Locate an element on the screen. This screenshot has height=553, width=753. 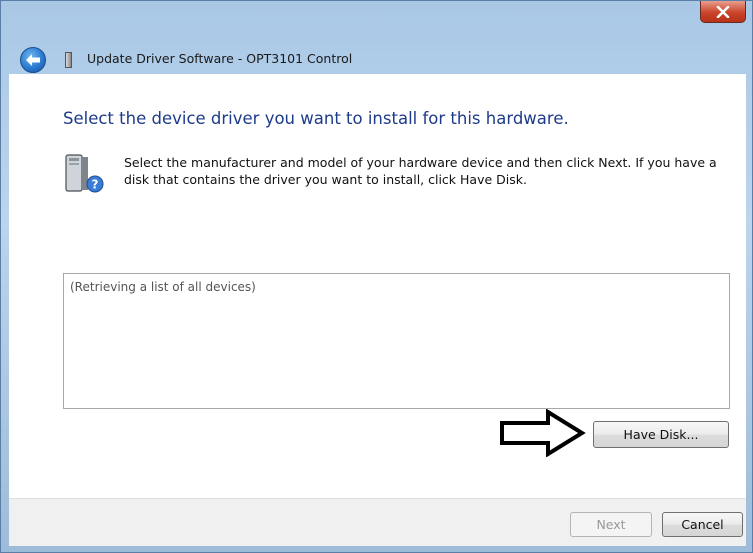
right-arrow-icon is located at coordinates (543, 433).